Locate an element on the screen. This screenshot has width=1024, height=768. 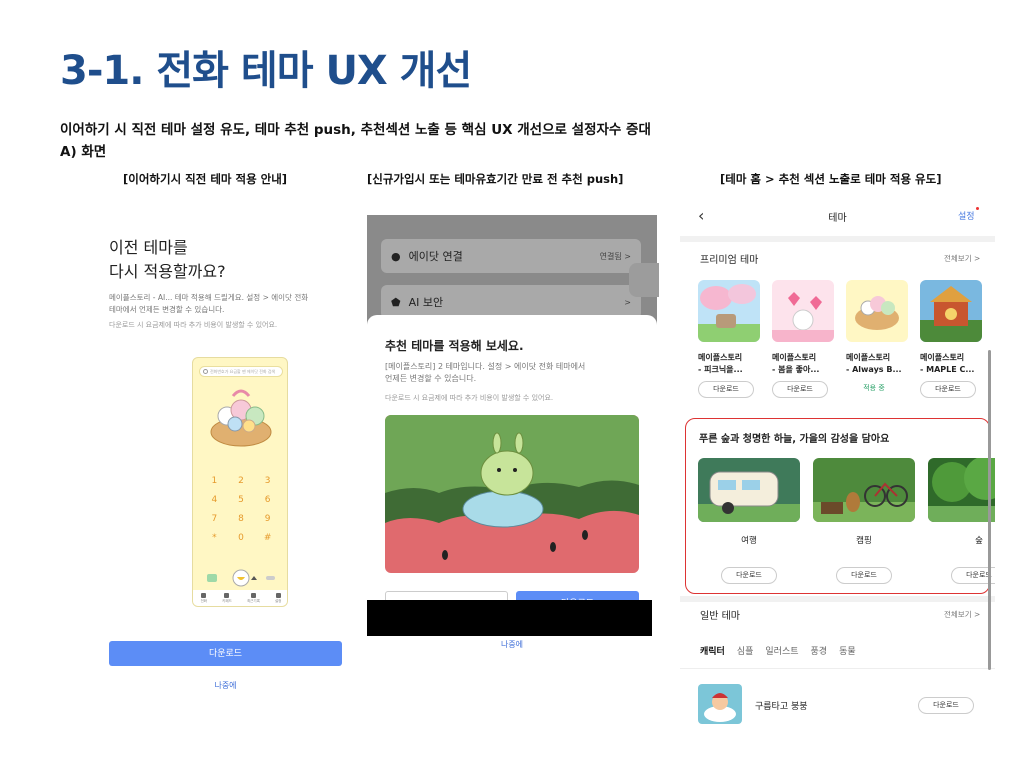
slide-title: 3-1. 전화 테마 UX 개선 is located at coordinates (266, 71).